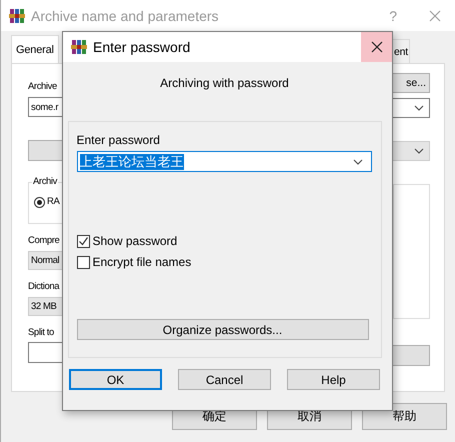  Describe the element at coordinates (125, 16) in the screenshot. I see `window-title: Archive name and parameters` at that location.